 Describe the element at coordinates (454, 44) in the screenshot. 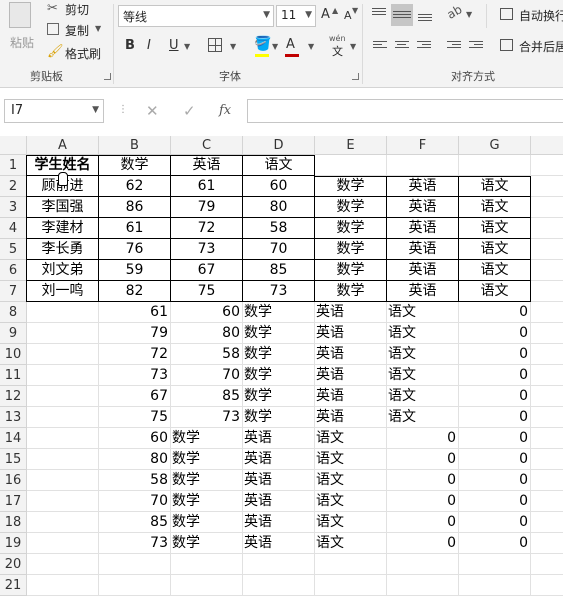

I see `decrease-indent-icon` at that location.